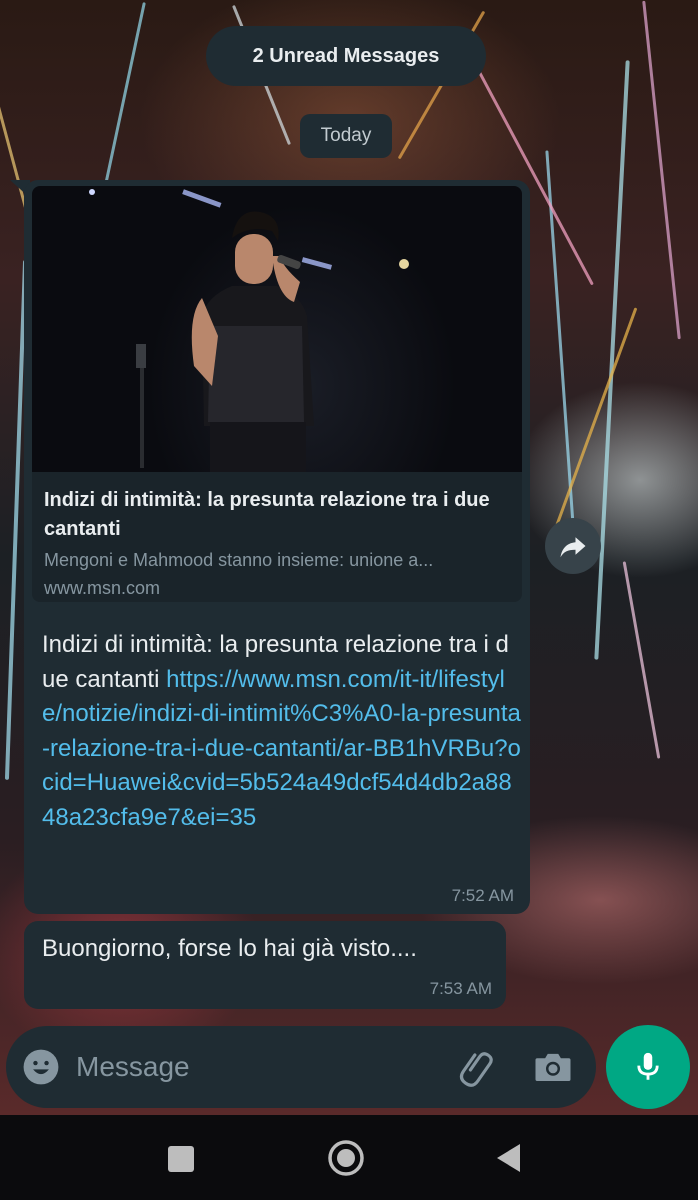 The width and height of the screenshot is (698, 1200). I want to click on forward-icon, so click(573, 547).